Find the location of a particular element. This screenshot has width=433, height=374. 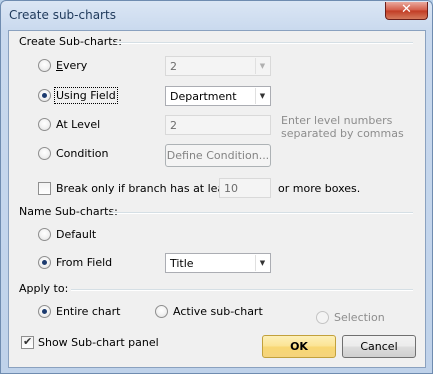

using-field-combo: Department ▼ is located at coordinates (218, 96).